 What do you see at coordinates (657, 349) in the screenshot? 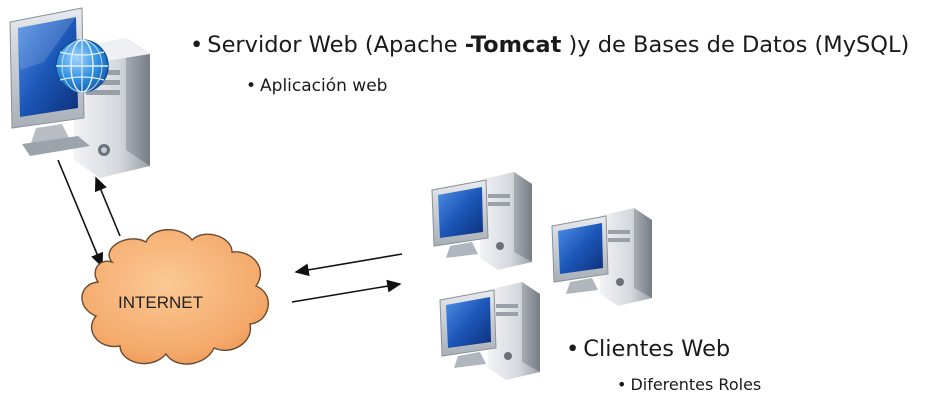
I see `clients-title-text: Clientes Web` at bounding box center [657, 349].